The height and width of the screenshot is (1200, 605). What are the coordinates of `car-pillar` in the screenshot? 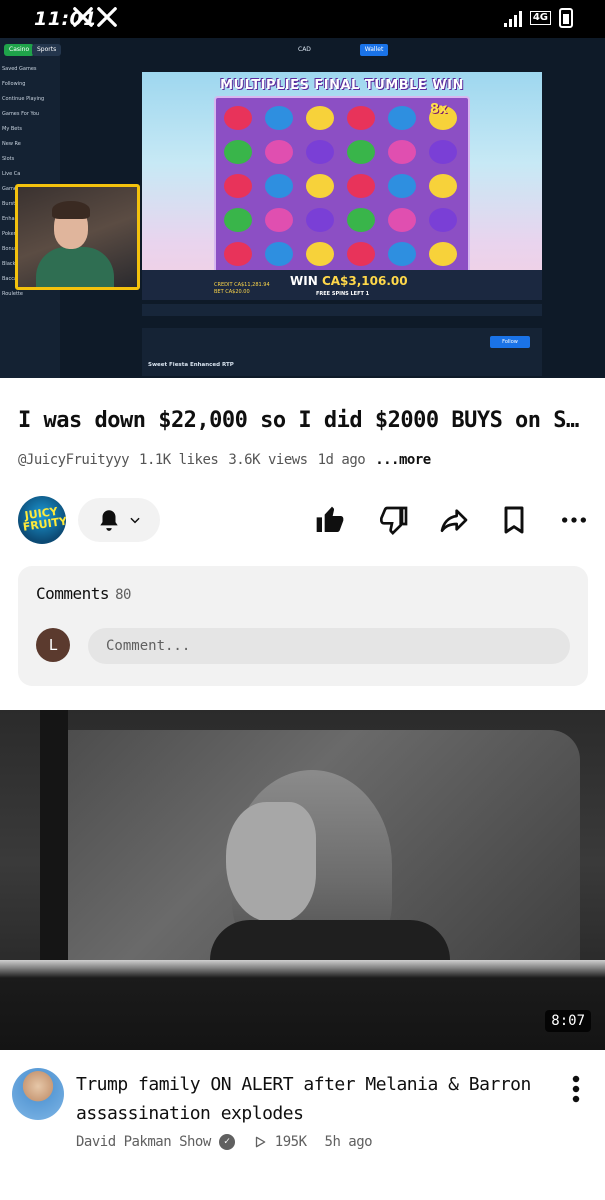 It's located at (54, 840).